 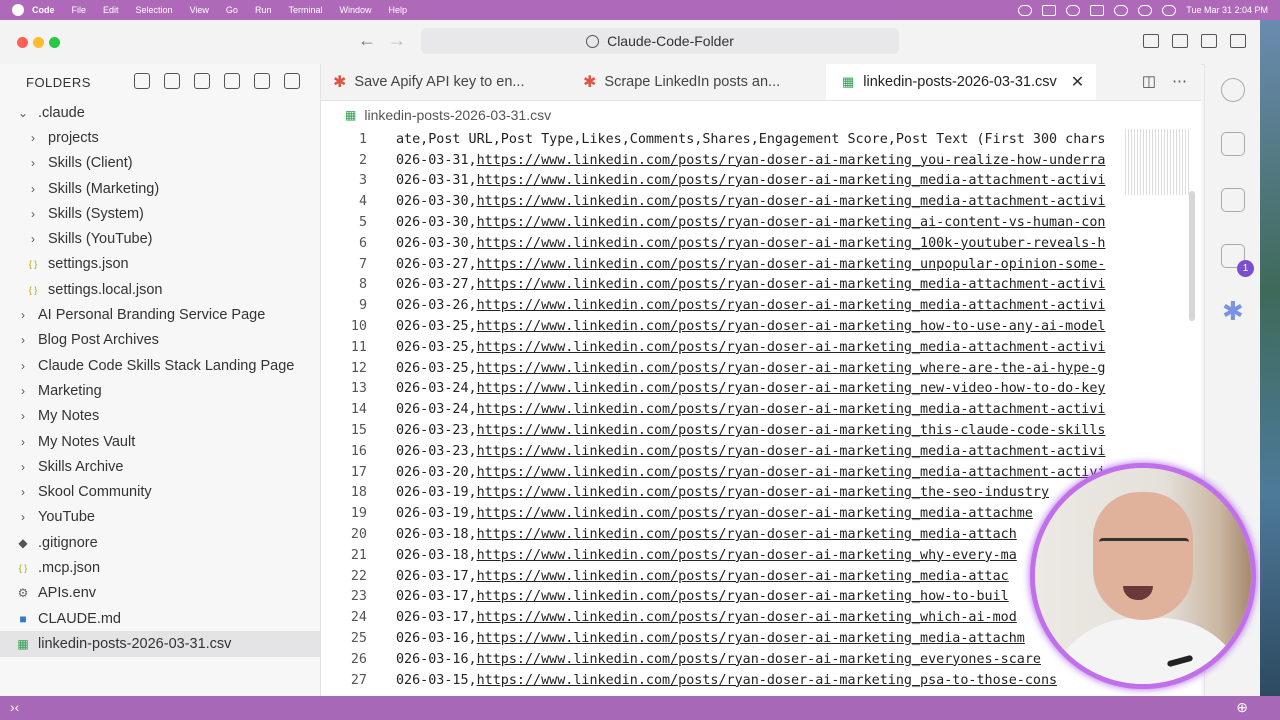 I want to click on menu-file: File, so click(x=79, y=10).